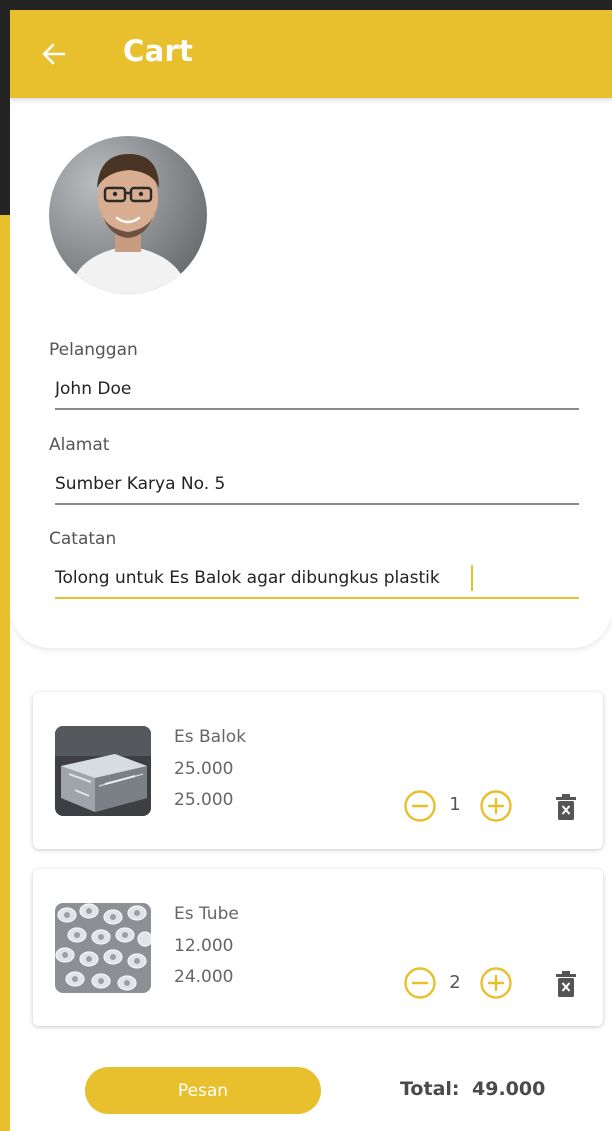 The height and width of the screenshot is (1131, 612). Describe the element at coordinates (317, 390) in the screenshot. I see `customer-input` at that location.